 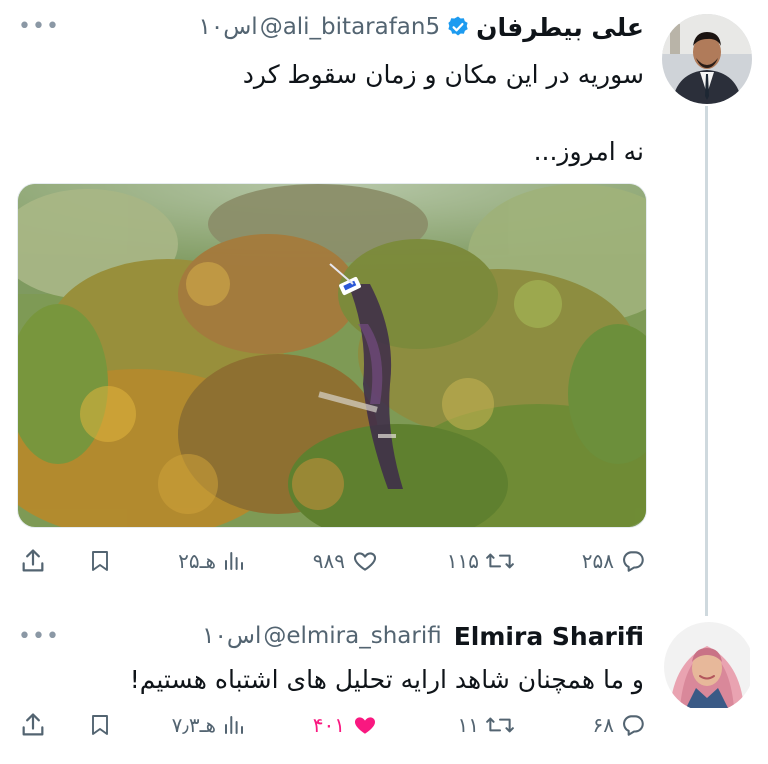 I want to click on avatar-man-image, so click(x=707, y=59).